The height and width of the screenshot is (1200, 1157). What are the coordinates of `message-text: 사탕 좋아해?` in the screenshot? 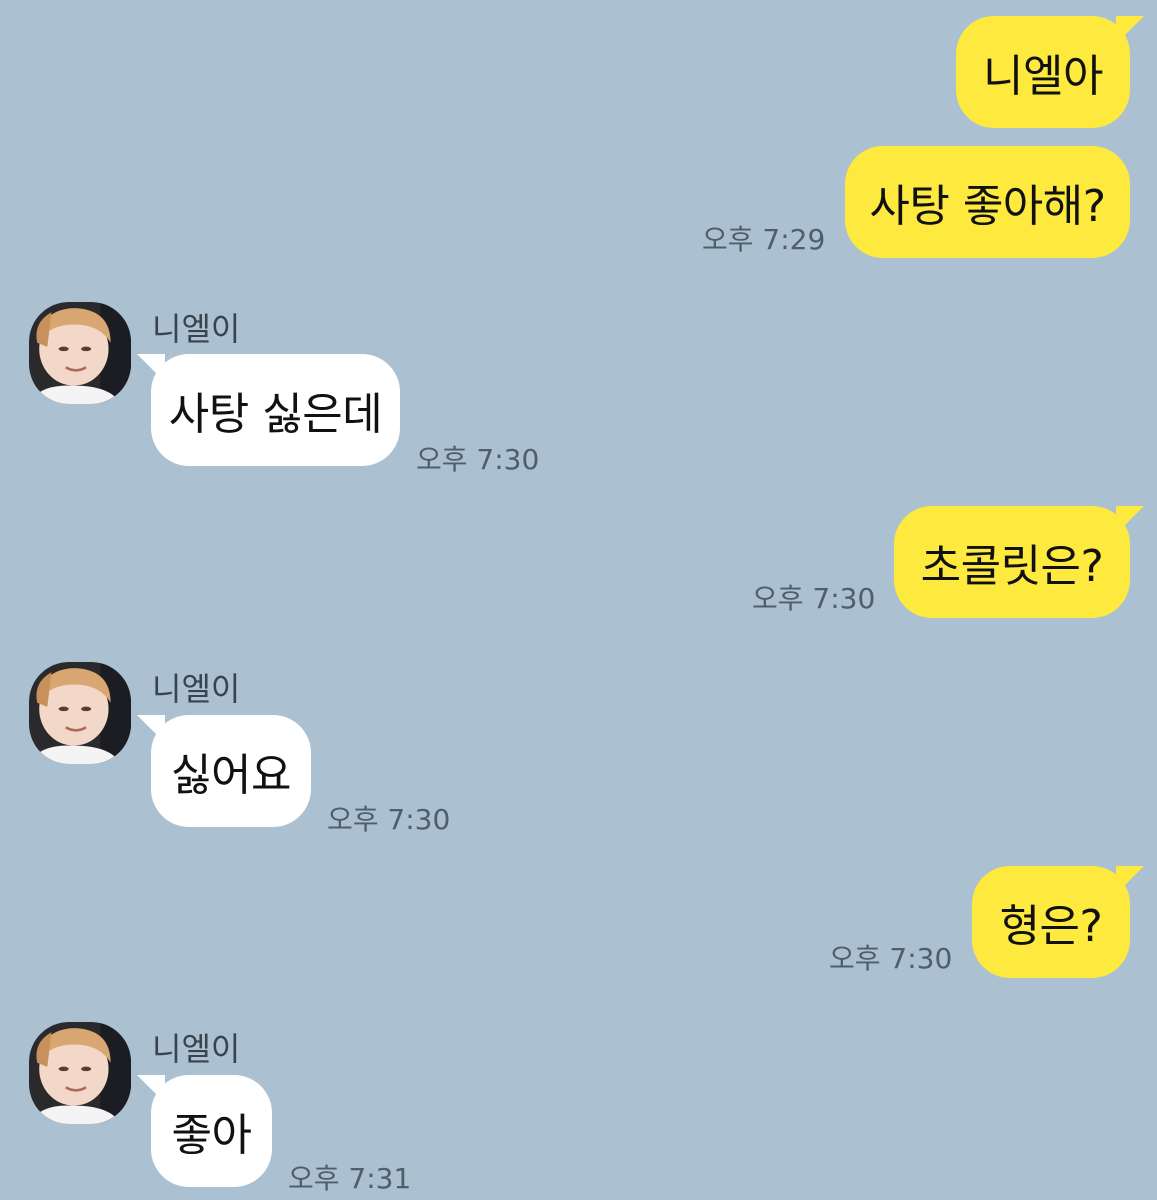 It's located at (987, 206).